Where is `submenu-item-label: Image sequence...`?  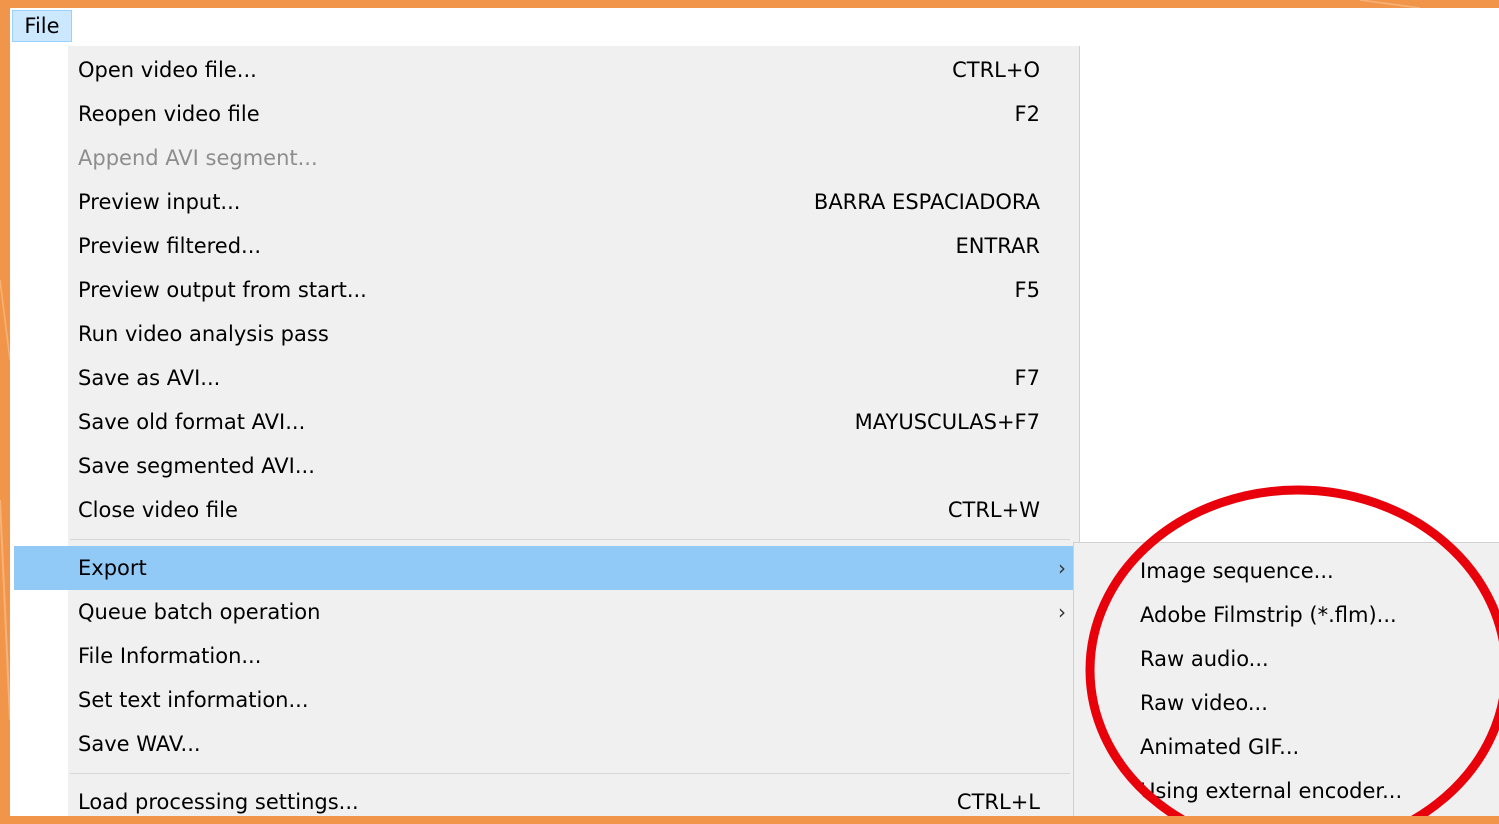 submenu-item-label: Image sequence... is located at coordinates (1237, 571).